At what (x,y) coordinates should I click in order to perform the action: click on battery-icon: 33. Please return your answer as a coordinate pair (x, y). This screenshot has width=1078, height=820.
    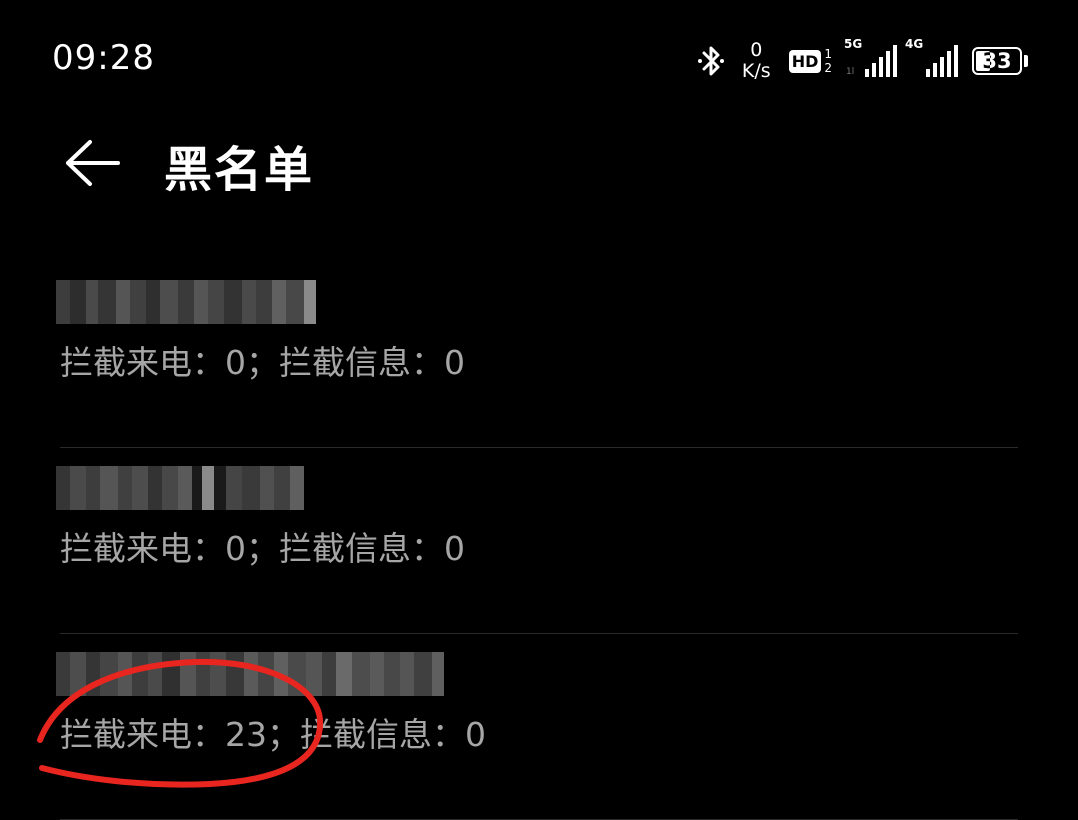
    Looking at the image, I should click on (1000, 61).